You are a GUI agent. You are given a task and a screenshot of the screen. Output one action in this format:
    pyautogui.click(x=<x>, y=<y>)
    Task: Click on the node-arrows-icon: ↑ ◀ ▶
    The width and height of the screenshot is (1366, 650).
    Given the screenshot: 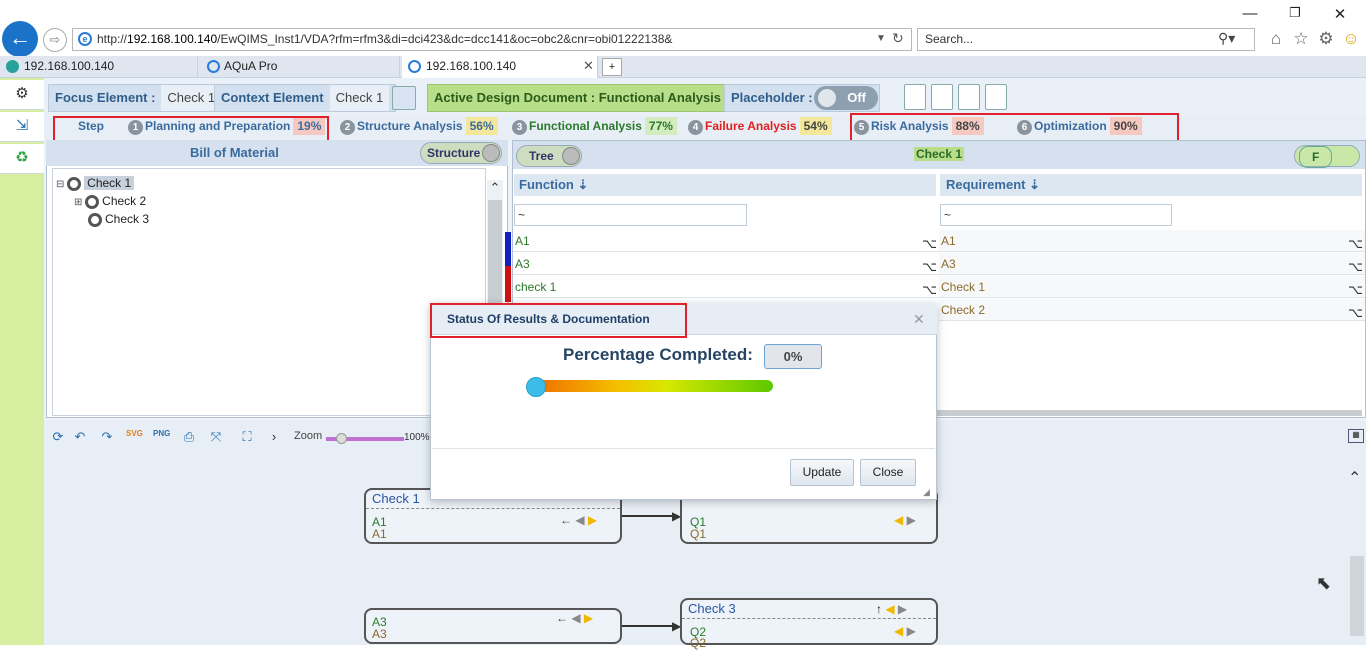 What is the action you would take?
    pyautogui.click(x=891, y=609)
    